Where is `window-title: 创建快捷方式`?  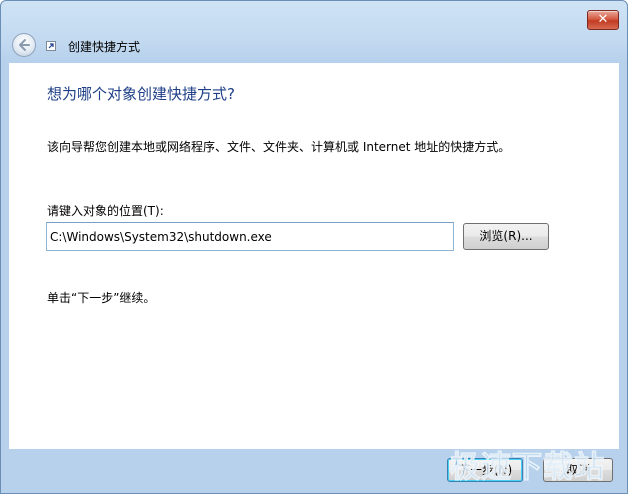 window-title: 创建快捷方式 is located at coordinates (104, 47).